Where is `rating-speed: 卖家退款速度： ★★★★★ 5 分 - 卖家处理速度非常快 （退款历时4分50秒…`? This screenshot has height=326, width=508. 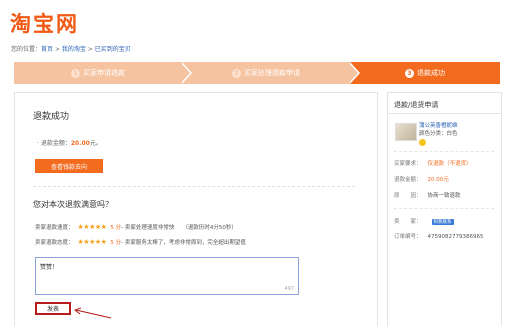 rating-speed: 卖家退款速度： ★★★★★ 5 分 - 卖家处理速度非常快 （退款历时4分50秒… is located at coordinates (136, 227).